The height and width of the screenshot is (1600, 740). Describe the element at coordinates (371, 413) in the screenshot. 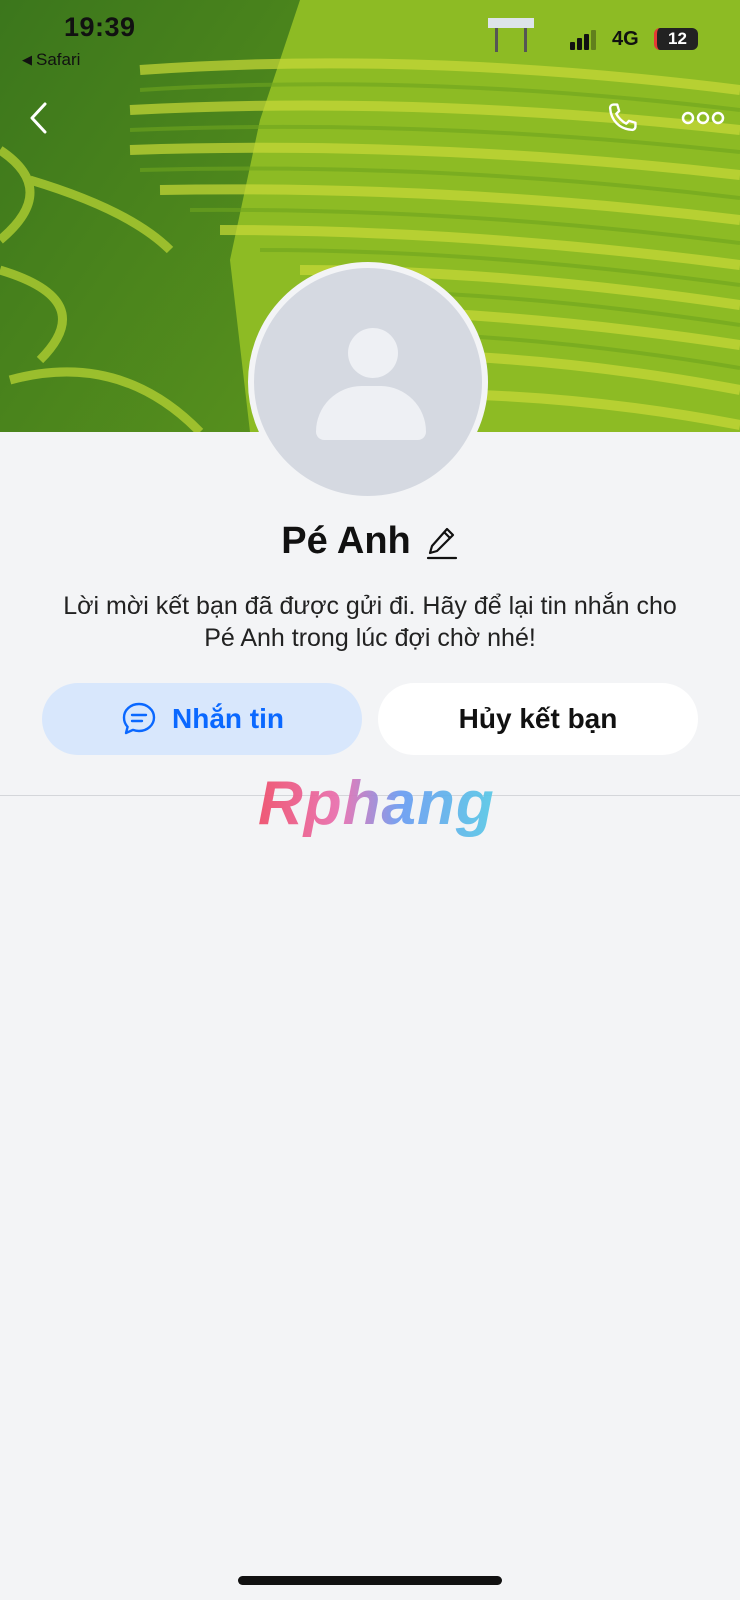

I see `avatar-body-shape` at that location.